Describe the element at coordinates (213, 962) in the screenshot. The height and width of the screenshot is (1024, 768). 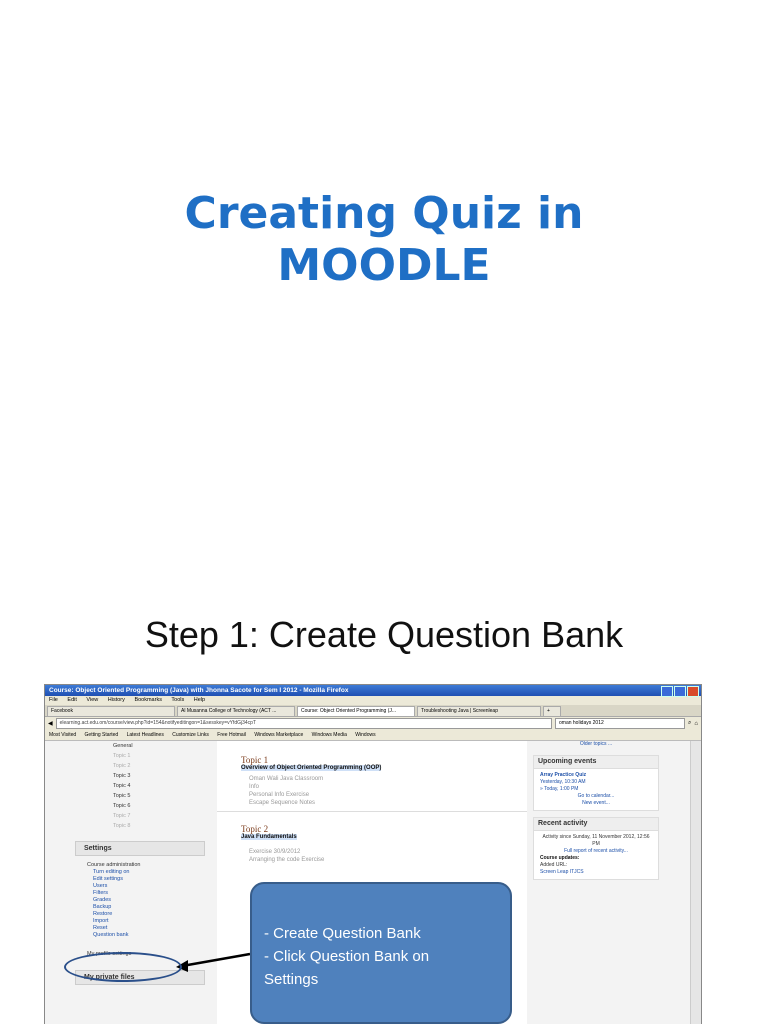
I see `pointer-arrow-icon` at that location.